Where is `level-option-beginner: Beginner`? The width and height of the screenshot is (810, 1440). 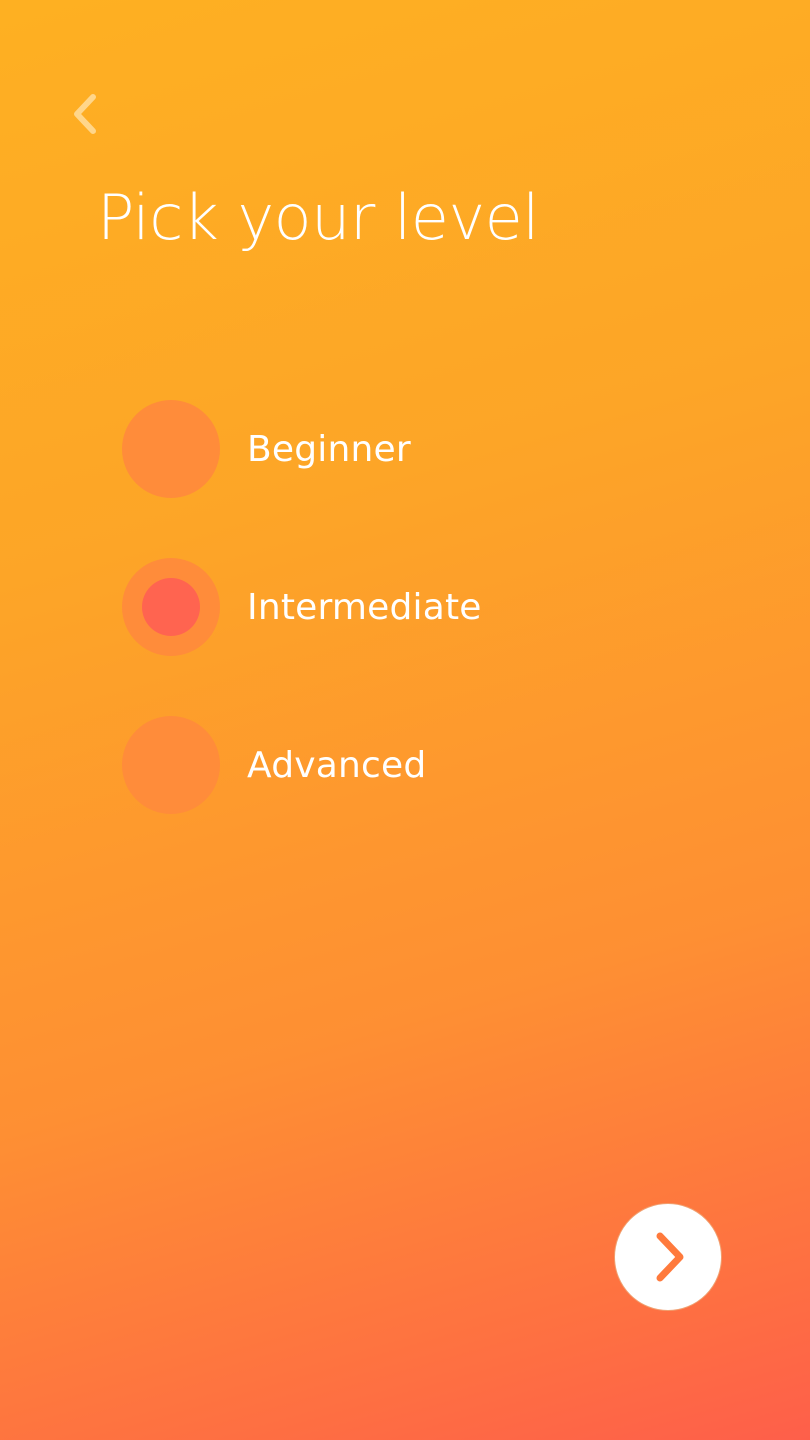
level-option-beginner: Beginner is located at coordinates (382, 449).